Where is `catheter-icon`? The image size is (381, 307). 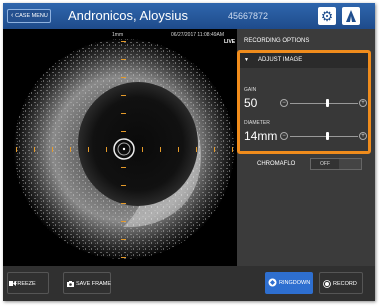
catheter-icon is located at coordinates (351, 16).